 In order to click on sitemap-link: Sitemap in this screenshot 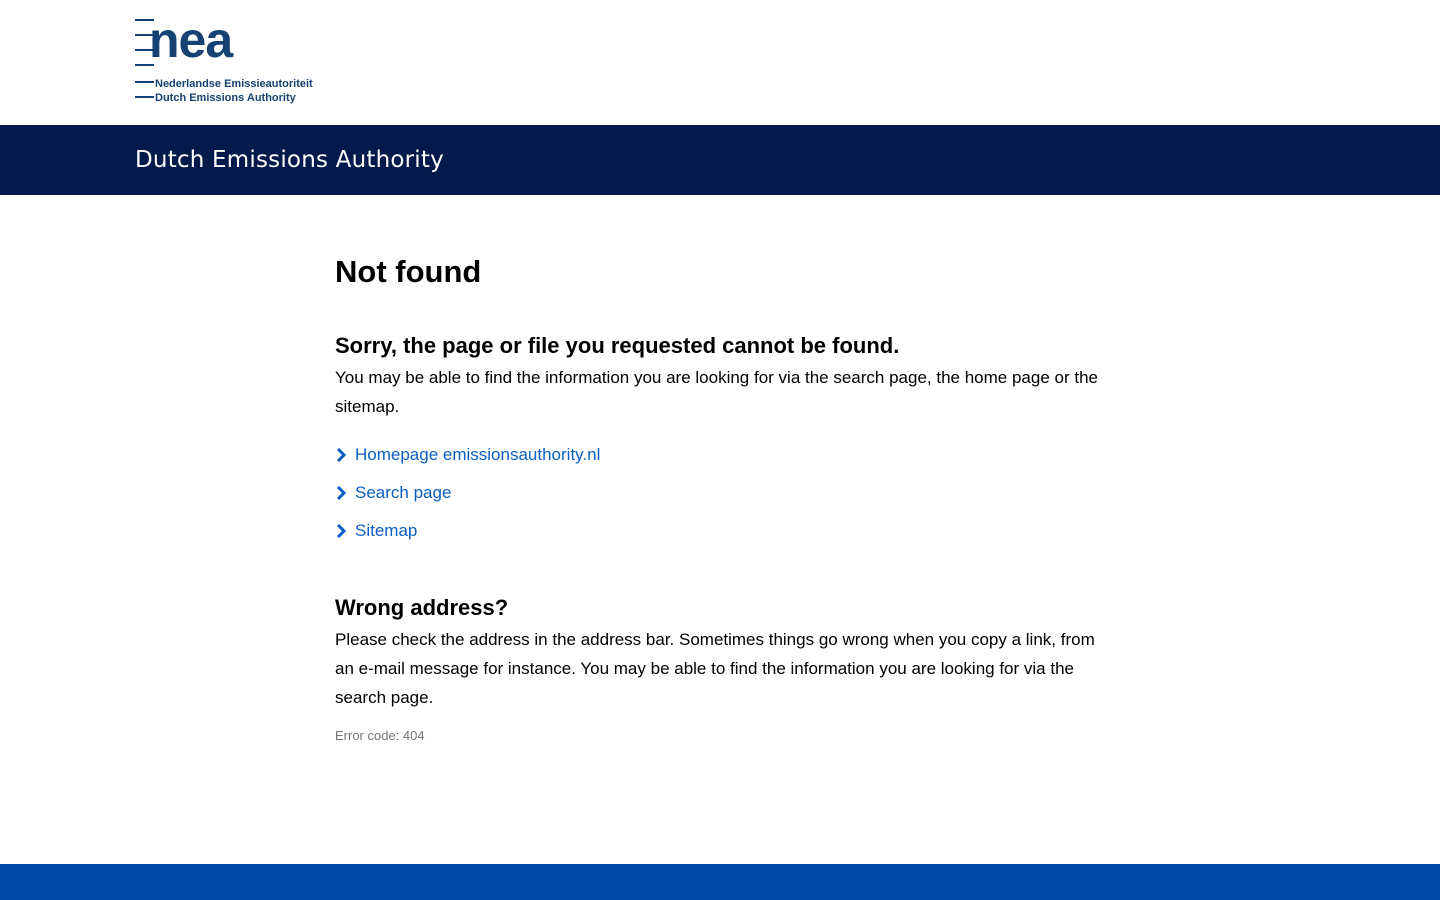, I will do `click(376, 531)`.